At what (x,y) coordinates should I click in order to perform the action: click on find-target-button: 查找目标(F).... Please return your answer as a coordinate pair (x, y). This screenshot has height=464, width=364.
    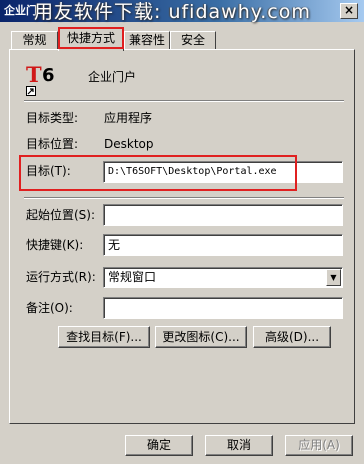
    Looking at the image, I should click on (104, 337).